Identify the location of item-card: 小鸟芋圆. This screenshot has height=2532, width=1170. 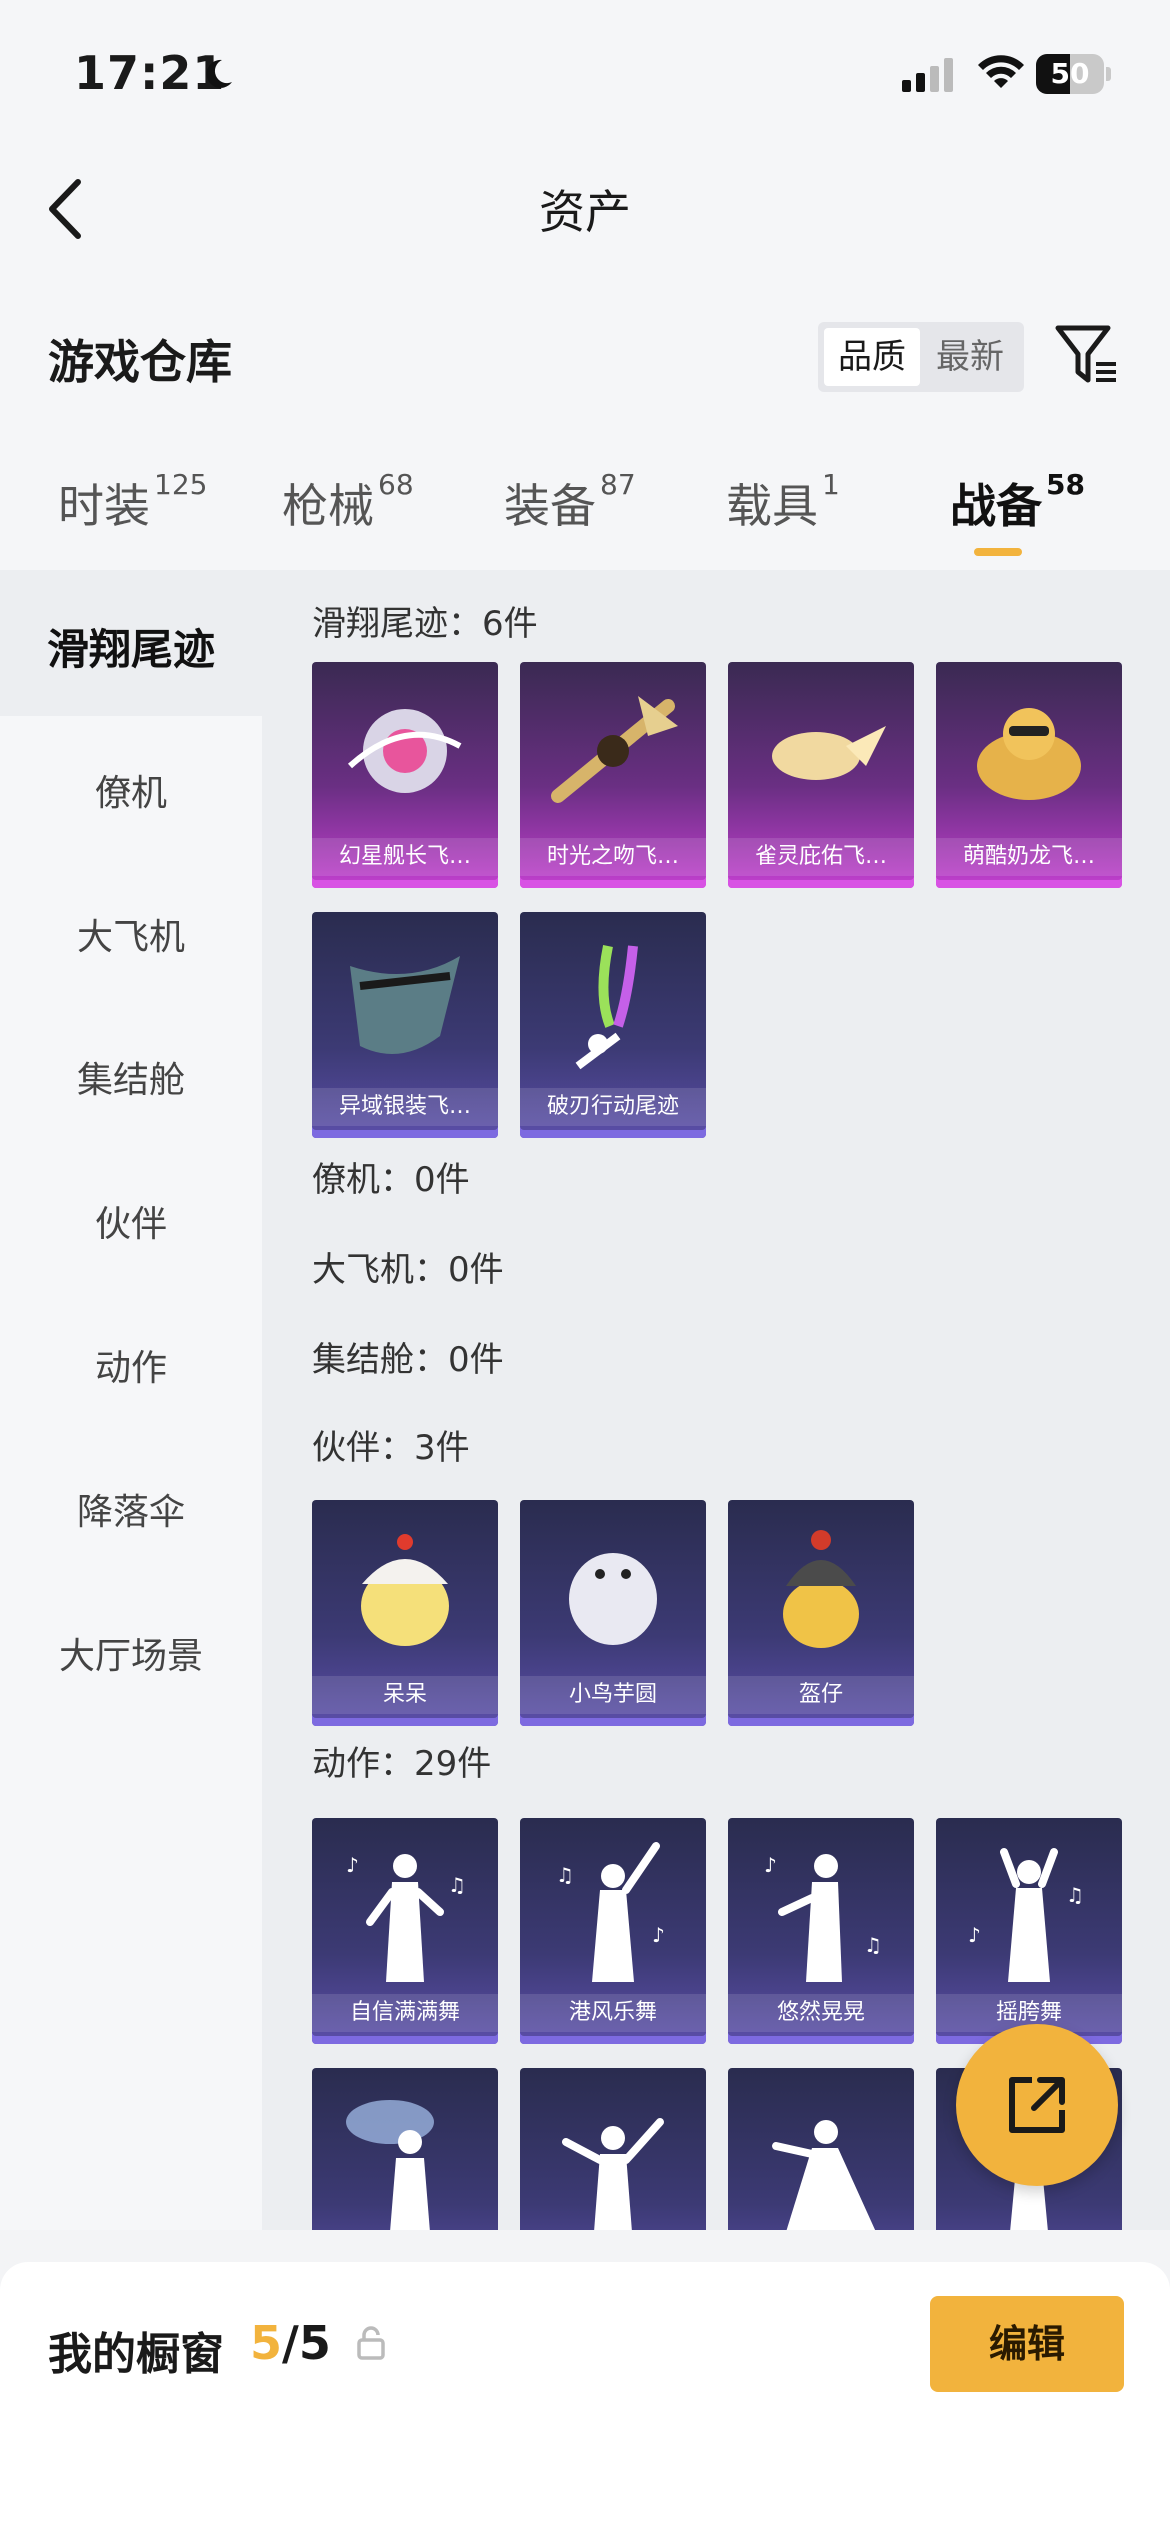
(613, 1613).